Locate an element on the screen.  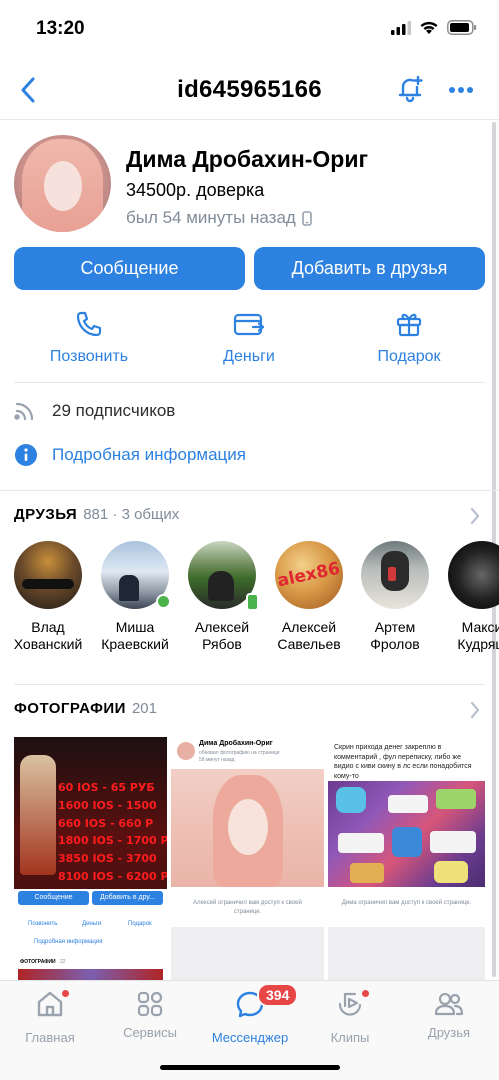
friend-item: Миша Краевский is located at coordinates (135, 597).